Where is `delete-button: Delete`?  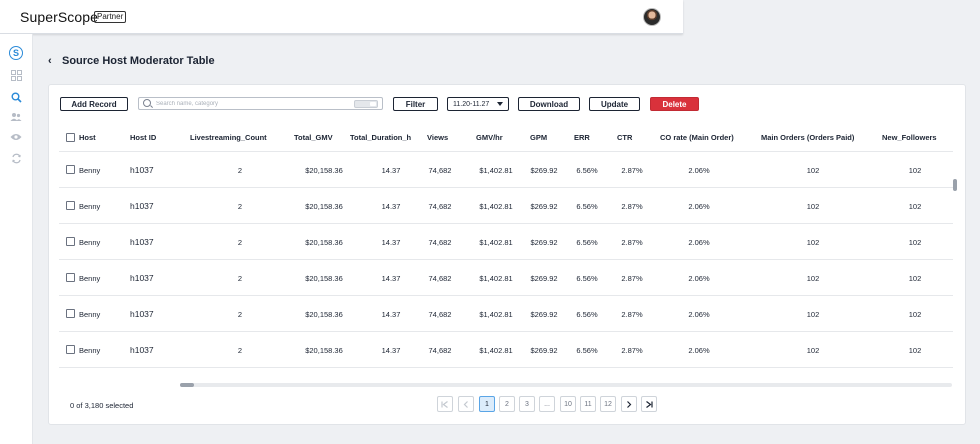
delete-button: Delete is located at coordinates (674, 104).